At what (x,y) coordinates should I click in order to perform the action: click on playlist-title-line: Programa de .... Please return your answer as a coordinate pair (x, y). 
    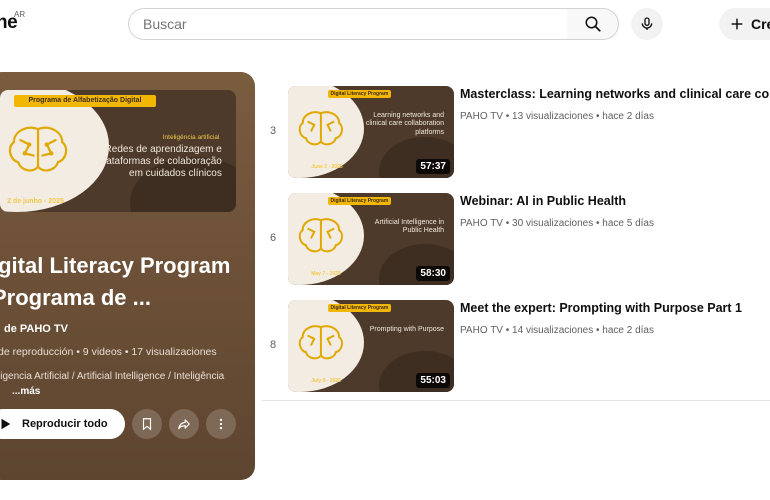
    Looking at the image, I should click on (75, 297).